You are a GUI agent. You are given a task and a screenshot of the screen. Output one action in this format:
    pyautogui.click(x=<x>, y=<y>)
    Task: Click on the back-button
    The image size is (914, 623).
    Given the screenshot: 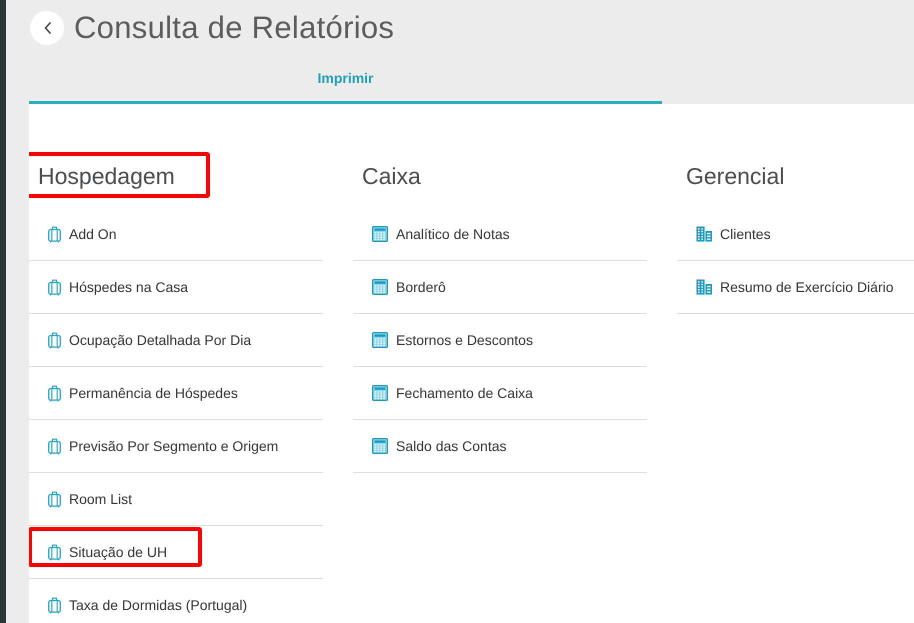 What is the action you would take?
    pyautogui.click(x=47, y=28)
    